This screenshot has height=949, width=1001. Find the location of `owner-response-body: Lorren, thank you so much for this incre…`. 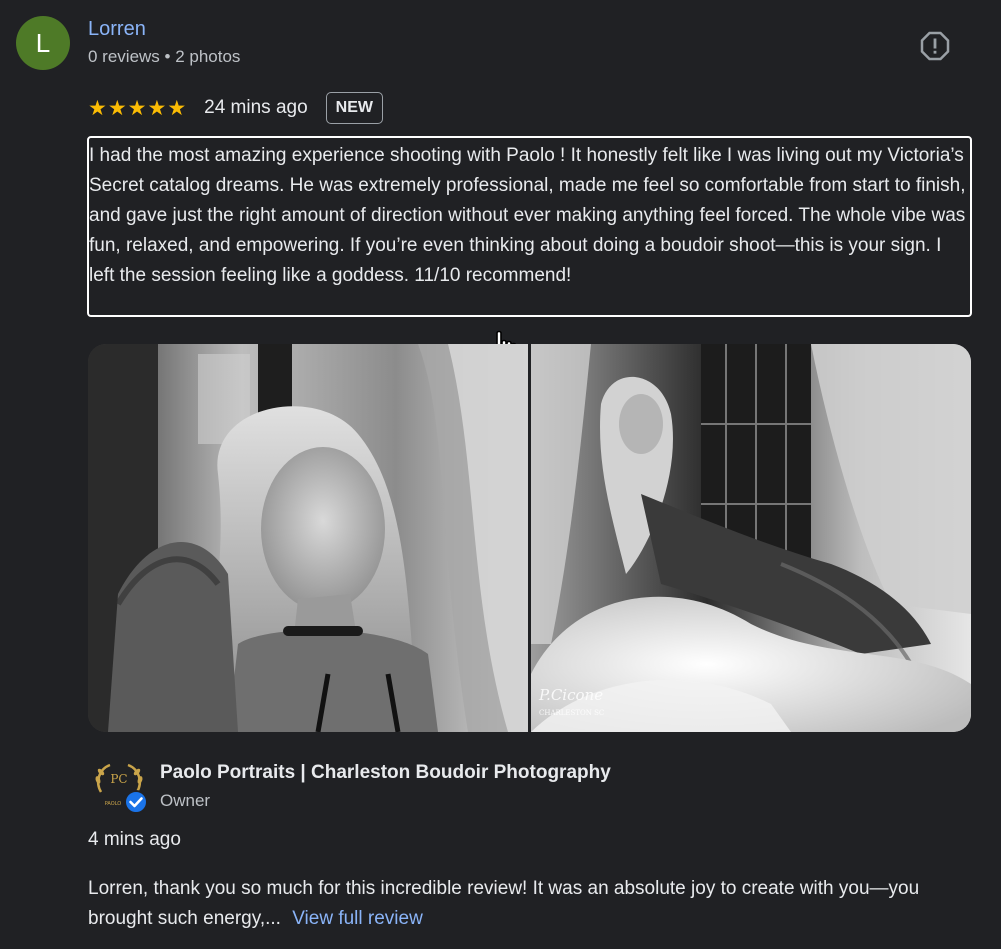

owner-response-body: Lorren, thank you so much for this incre… is located at coordinates (504, 903).